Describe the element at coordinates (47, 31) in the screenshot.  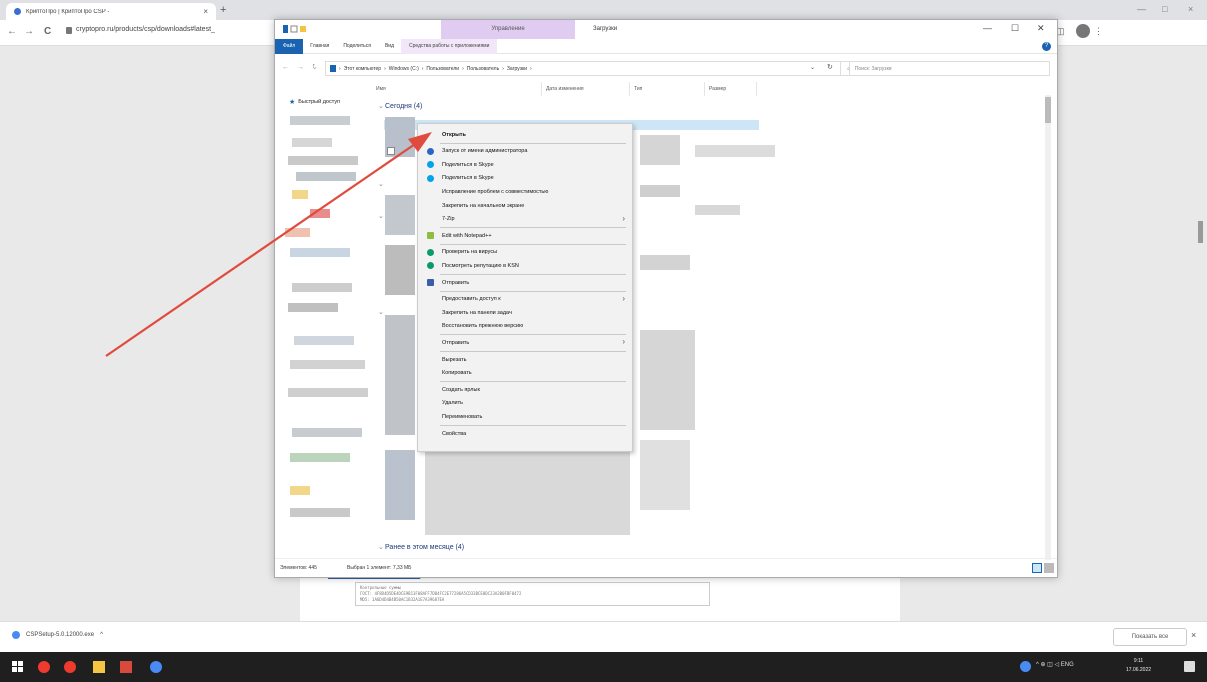
I see `reload-button: C` at that location.